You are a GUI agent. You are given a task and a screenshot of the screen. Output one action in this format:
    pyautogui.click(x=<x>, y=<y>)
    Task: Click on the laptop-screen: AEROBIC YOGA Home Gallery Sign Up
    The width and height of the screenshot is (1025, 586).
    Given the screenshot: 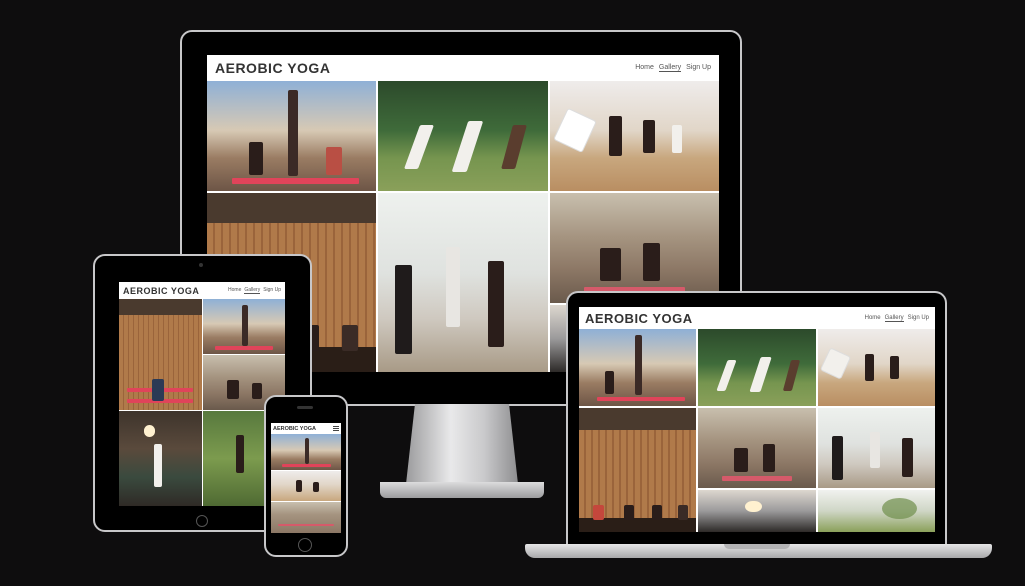 What is the action you would take?
    pyautogui.click(x=757, y=419)
    